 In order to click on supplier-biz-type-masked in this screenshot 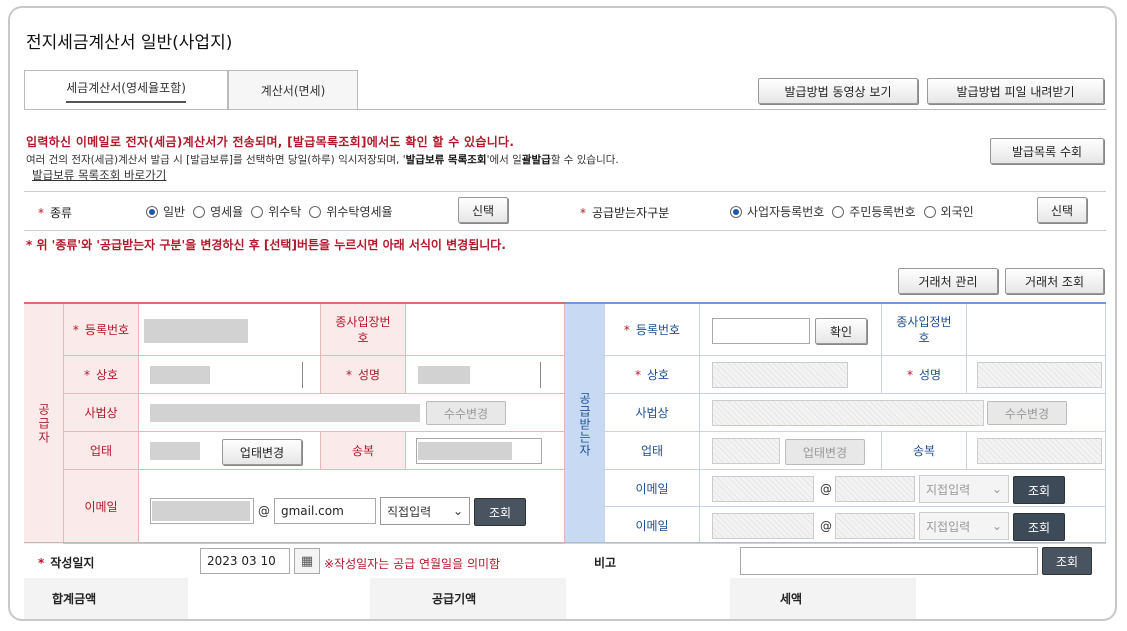, I will do `click(175, 451)`.